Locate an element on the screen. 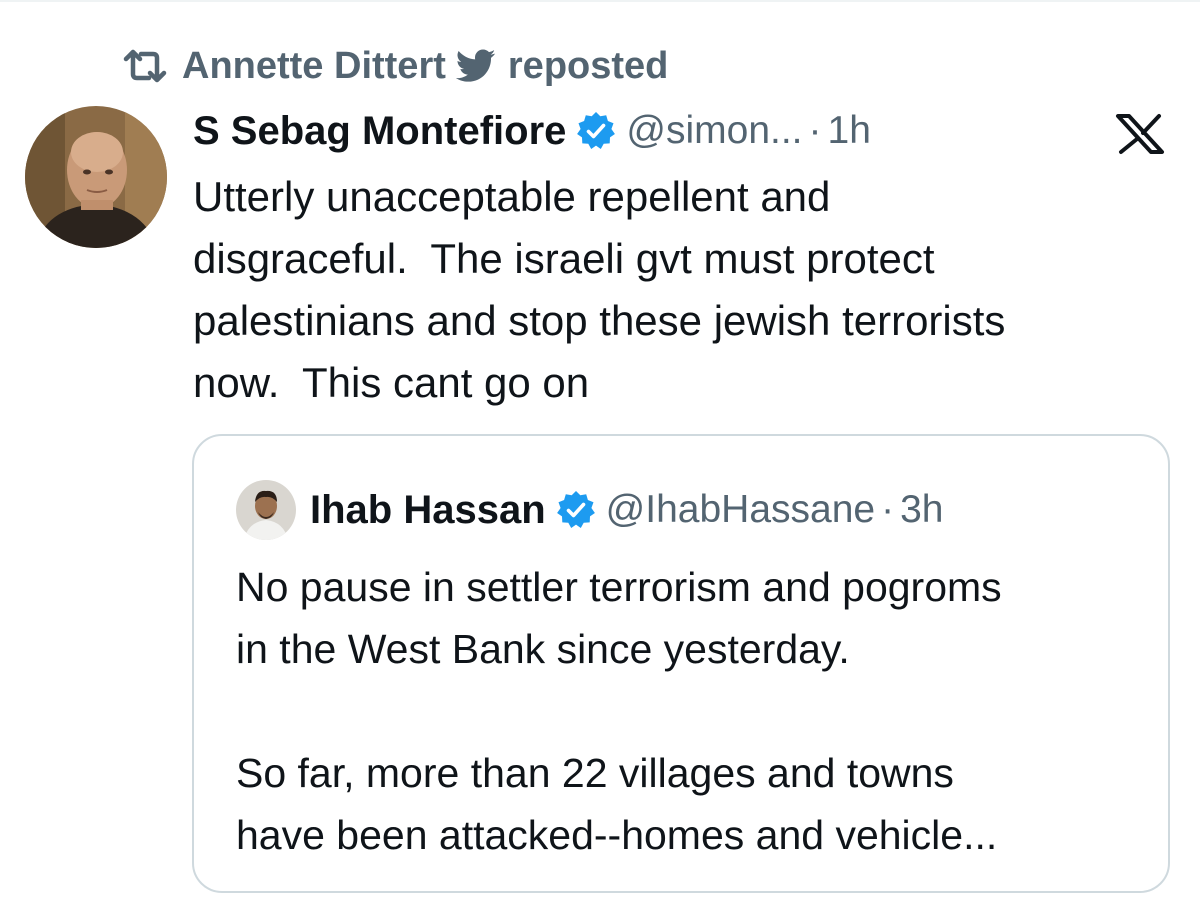  repost-icon is located at coordinates (145, 66).